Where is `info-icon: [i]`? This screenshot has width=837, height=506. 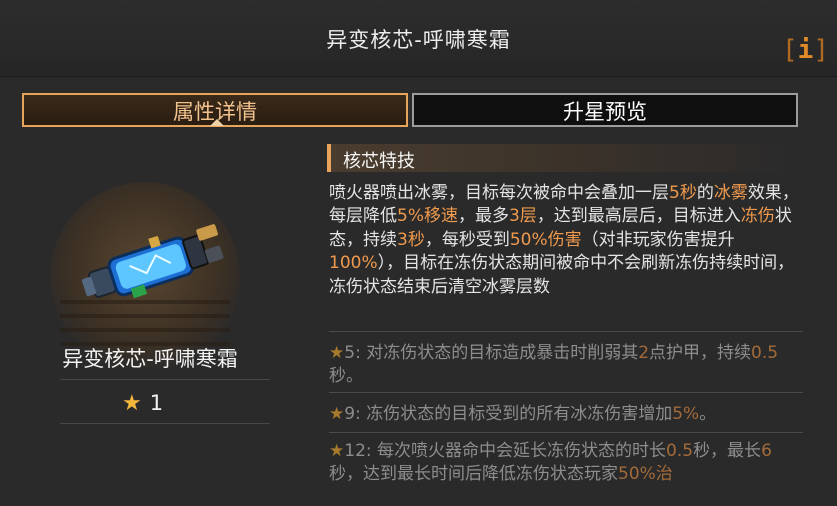
info-icon: [i] is located at coordinates (805, 50).